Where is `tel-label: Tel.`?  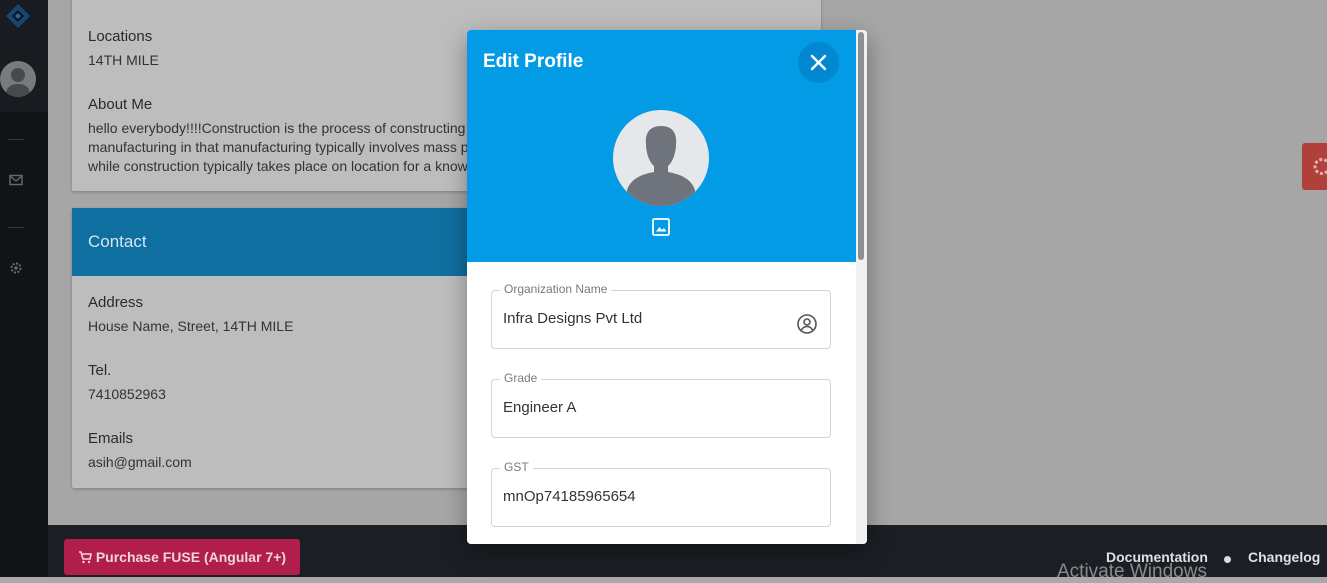
tel-label: Tel. is located at coordinates (100, 370).